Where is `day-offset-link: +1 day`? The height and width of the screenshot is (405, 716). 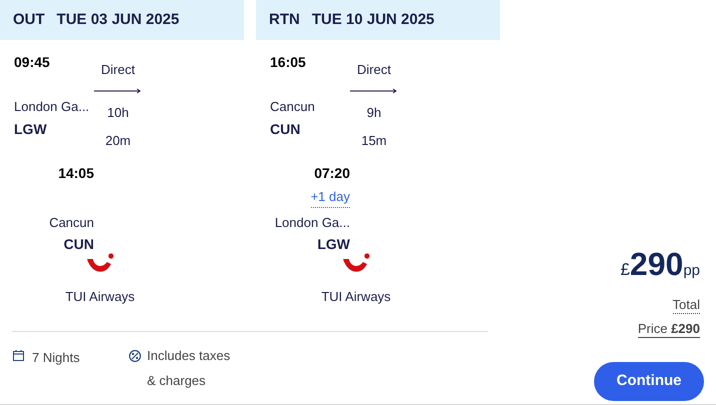
day-offset-link: +1 day is located at coordinates (330, 197).